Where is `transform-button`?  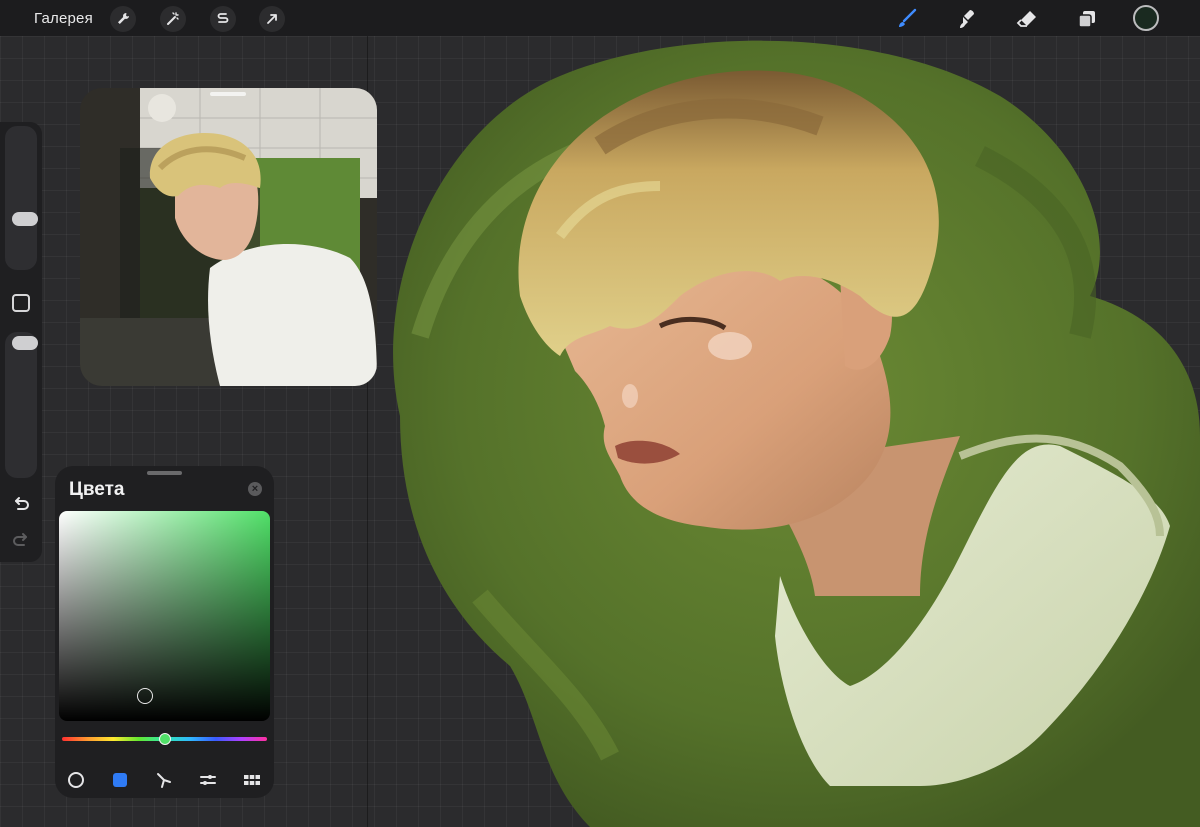 transform-button is located at coordinates (272, 19).